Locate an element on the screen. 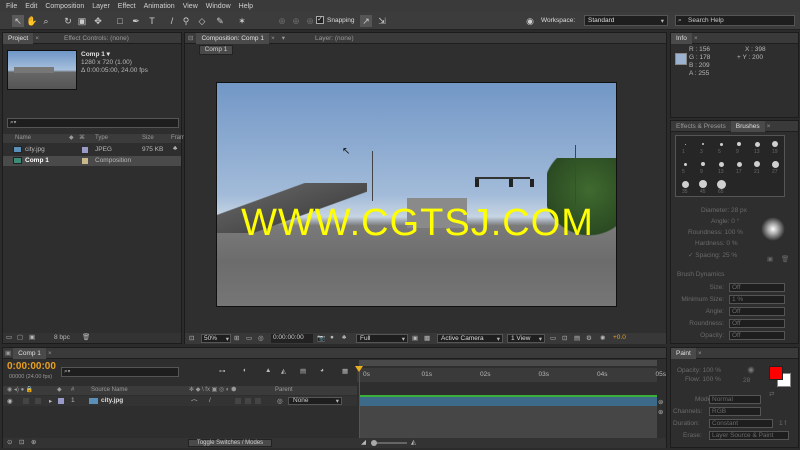  new-composition-icon: ▣ is located at coordinates (32, 337).